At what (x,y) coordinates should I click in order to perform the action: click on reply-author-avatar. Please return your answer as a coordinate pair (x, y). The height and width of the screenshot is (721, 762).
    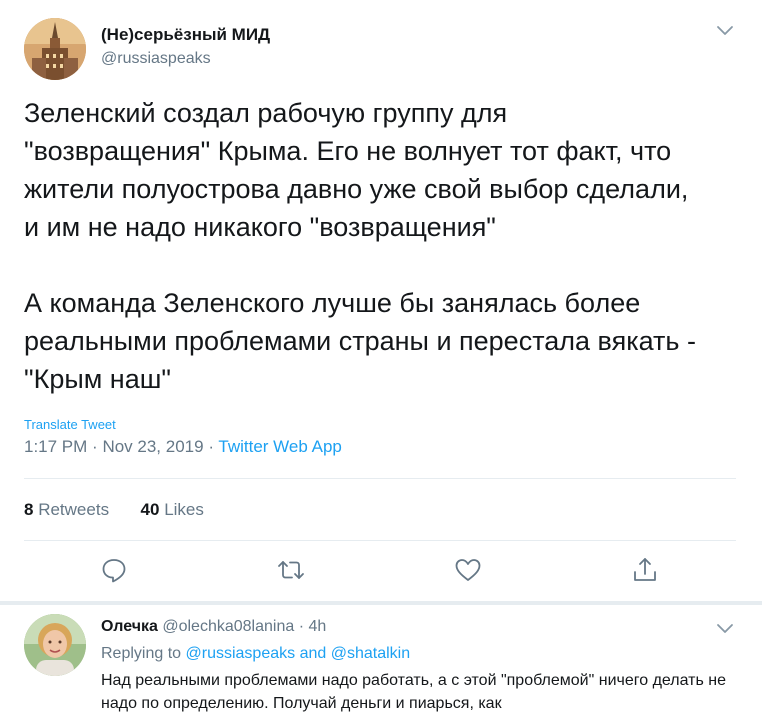
    Looking at the image, I should click on (55, 645).